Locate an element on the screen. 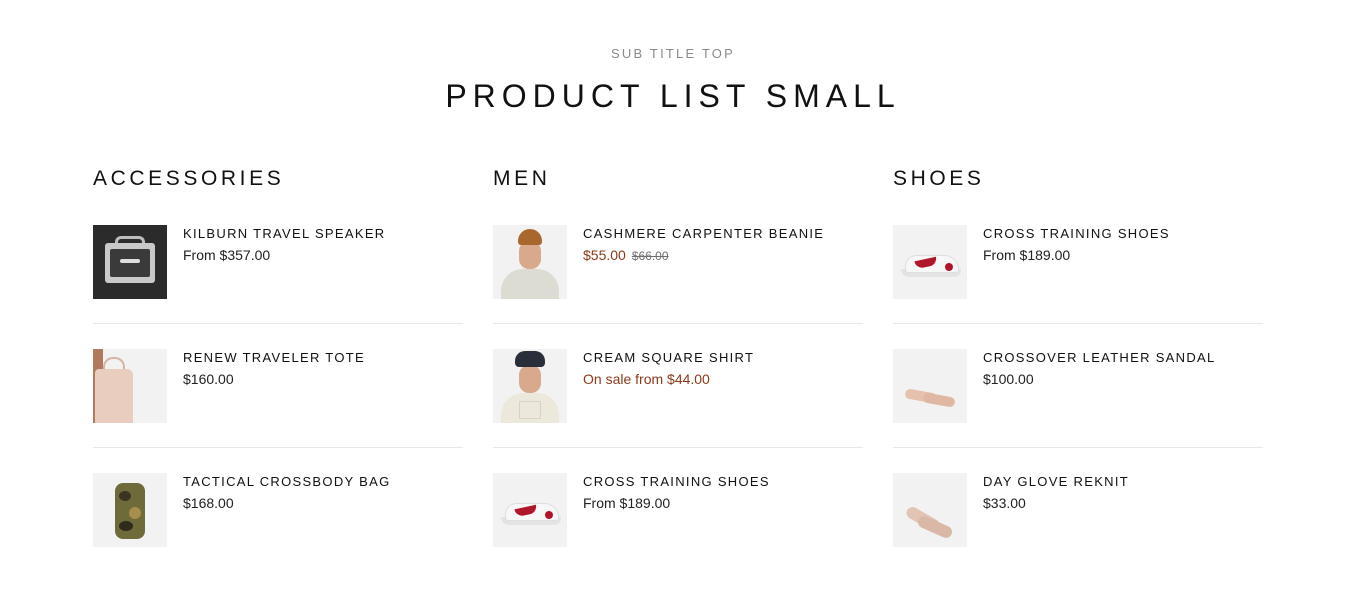  product-name: DAY GLOVE REKNIT is located at coordinates (1056, 482).